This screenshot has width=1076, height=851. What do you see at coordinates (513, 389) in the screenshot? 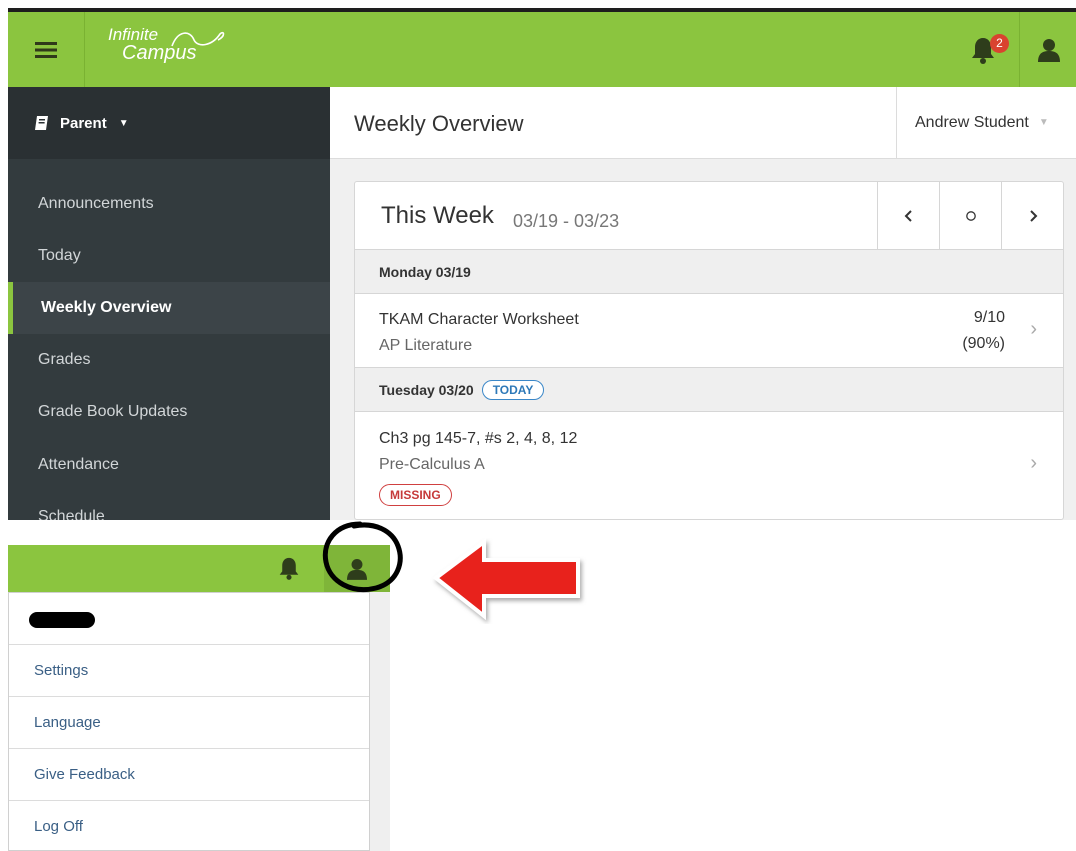
I see `today-badge: TODAY` at bounding box center [513, 389].